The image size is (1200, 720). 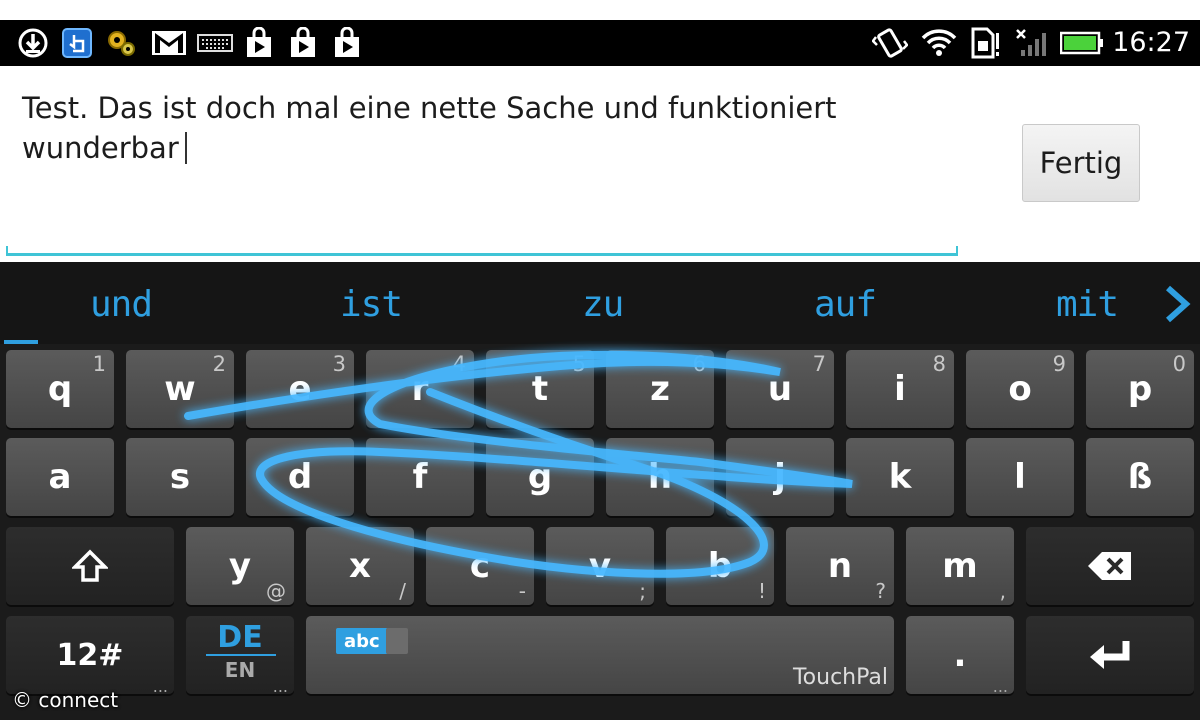 What do you see at coordinates (699, 364) in the screenshot?
I see `key-hint: 6` at bounding box center [699, 364].